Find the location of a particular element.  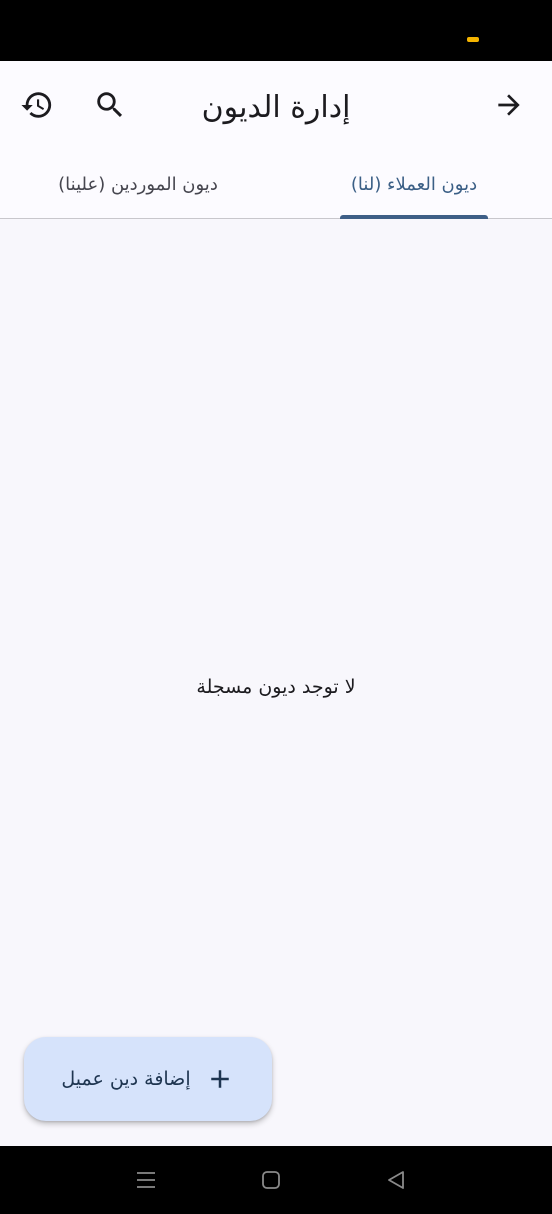

tab-customer-debts: ديون العملاء (لنا) is located at coordinates (414, 184).